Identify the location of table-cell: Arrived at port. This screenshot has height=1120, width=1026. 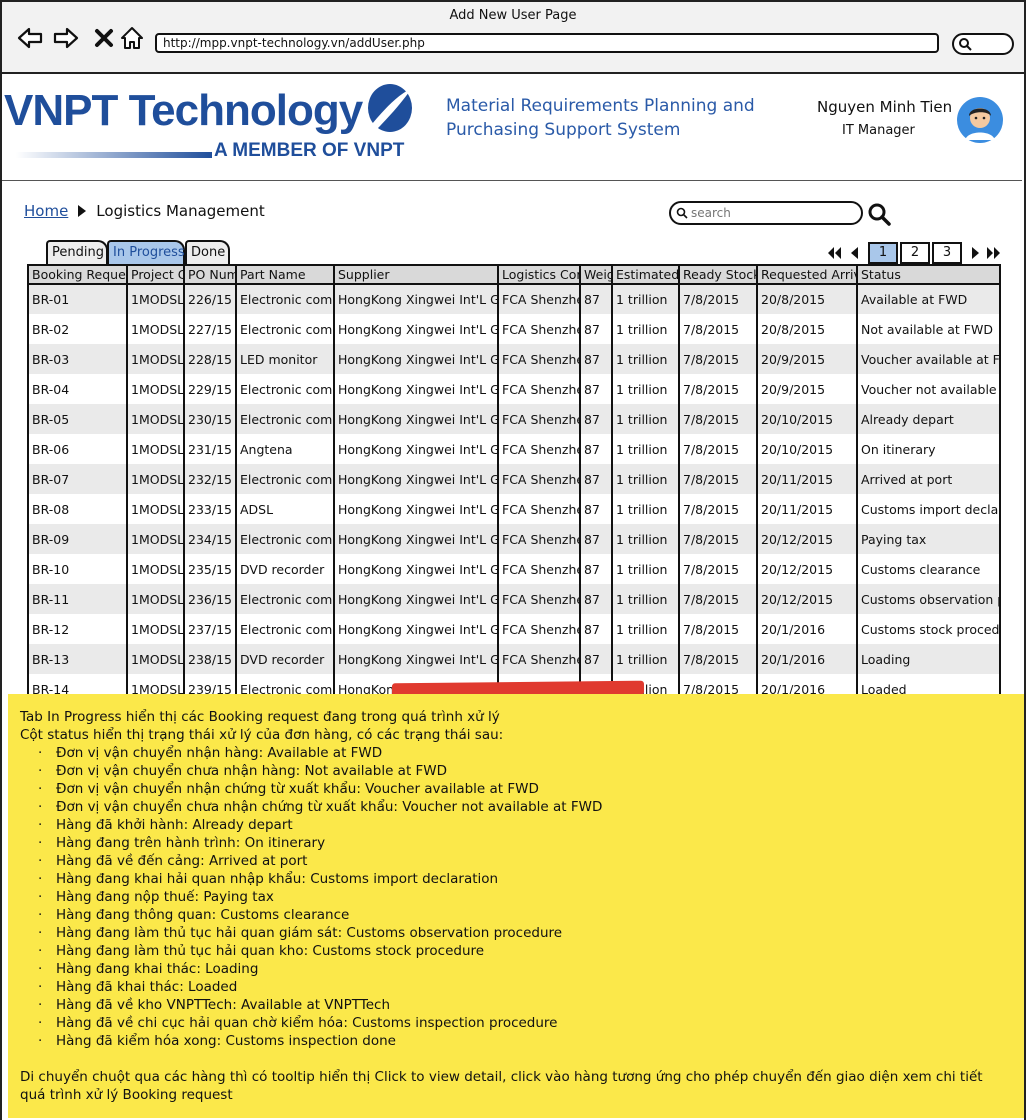
(928, 479).